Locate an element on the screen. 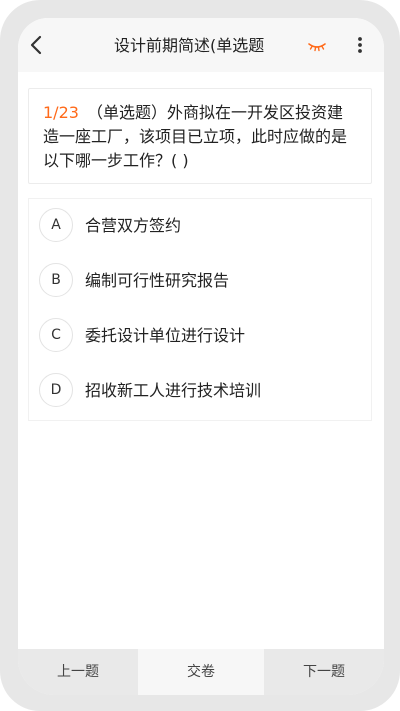  more-button is located at coordinates (360, 45).